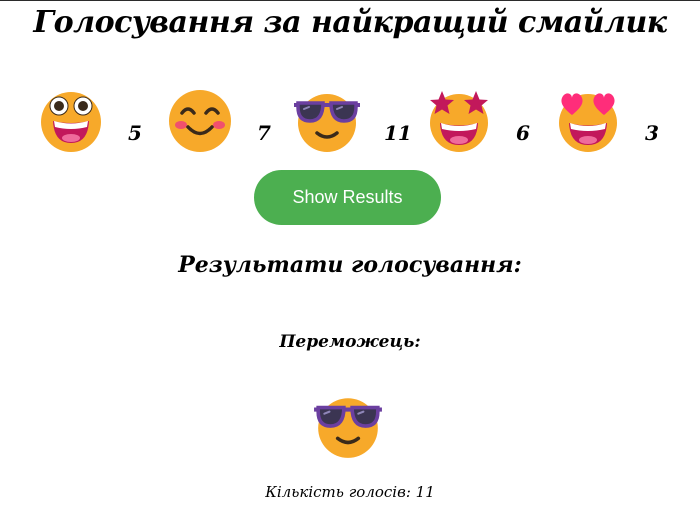 This screenshot has width=700, height=511. I want to click on emoji-list: 5 7 11 6 3, so click(350, 121).